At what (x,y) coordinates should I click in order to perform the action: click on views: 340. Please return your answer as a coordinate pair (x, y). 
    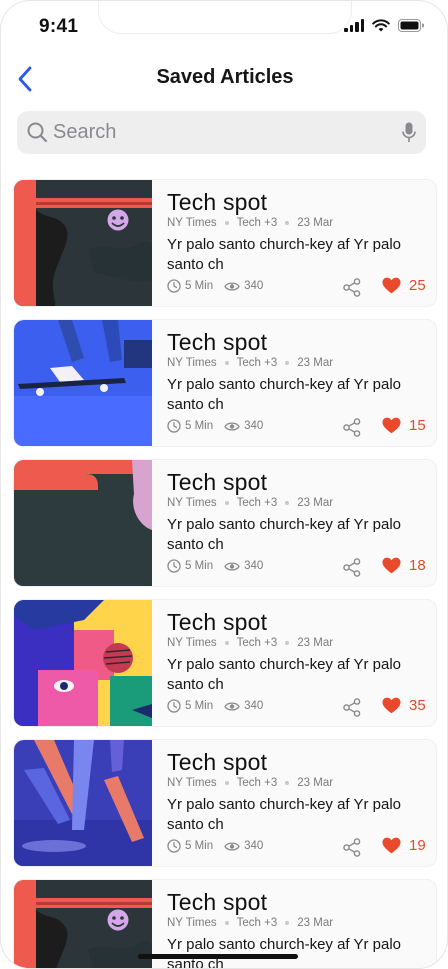
    Looking at the image, I should click on (243, 846).